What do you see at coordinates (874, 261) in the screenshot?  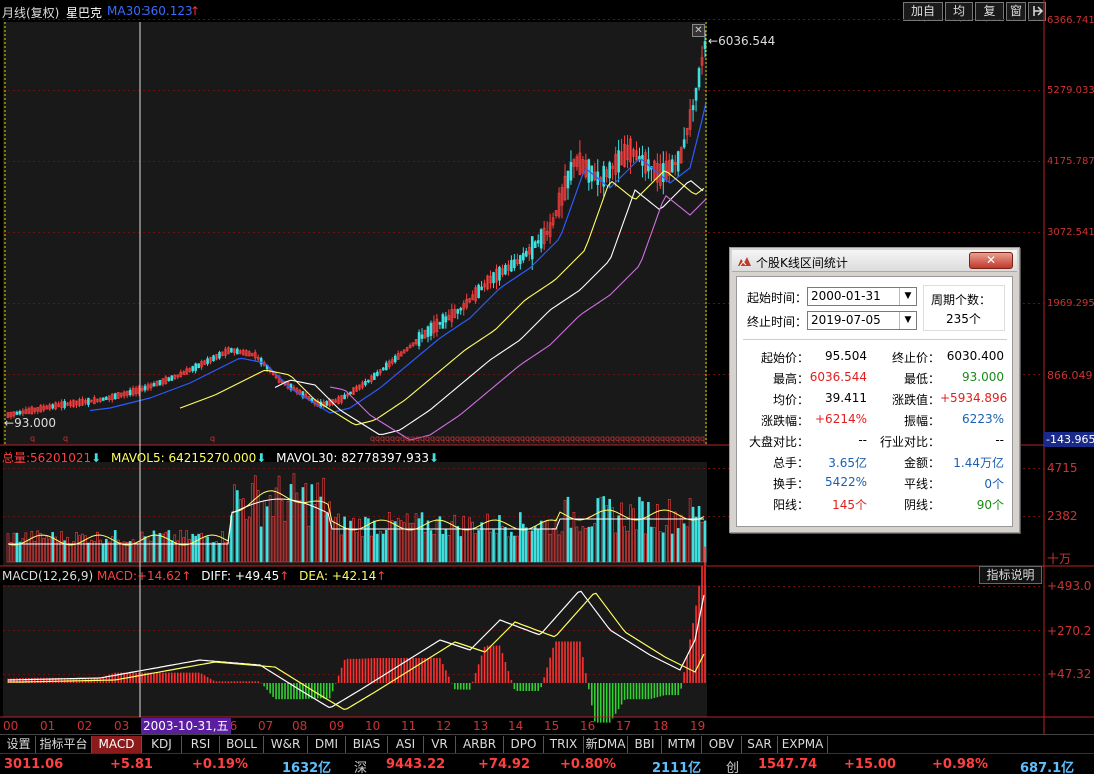 I see `dialog-title-bar: 个股K线区间统计 ✕` at bounding box center [874, 261].